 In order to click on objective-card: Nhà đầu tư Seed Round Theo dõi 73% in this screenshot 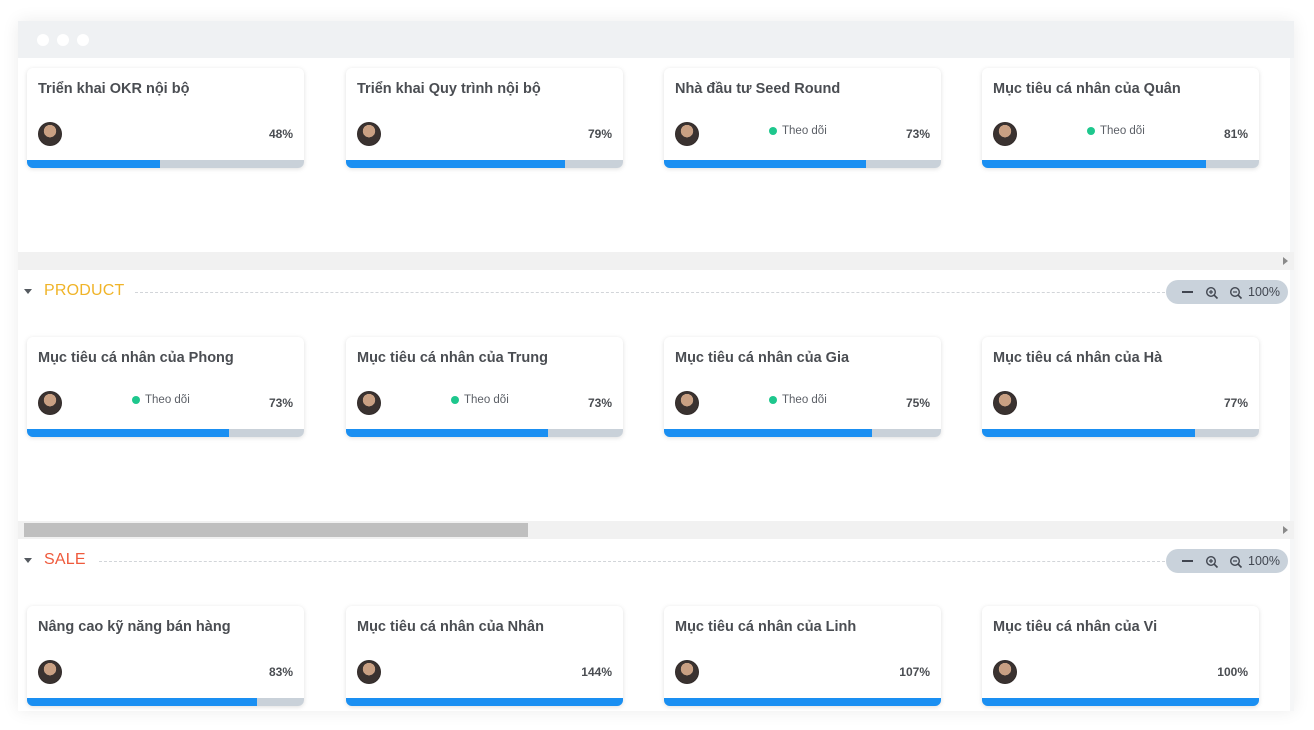, I will do `click(802, 118)`.